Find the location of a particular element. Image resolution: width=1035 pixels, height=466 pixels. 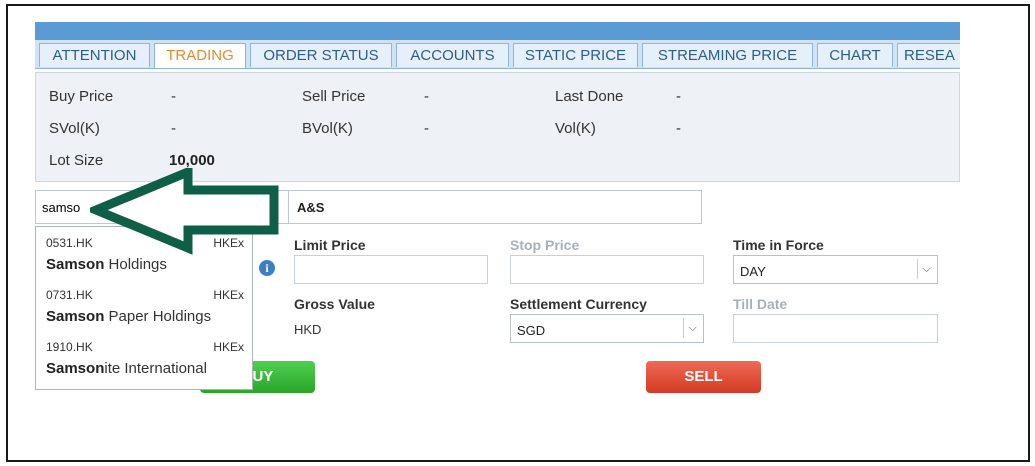

bvol-value: - is located at coordinates (426, 128).